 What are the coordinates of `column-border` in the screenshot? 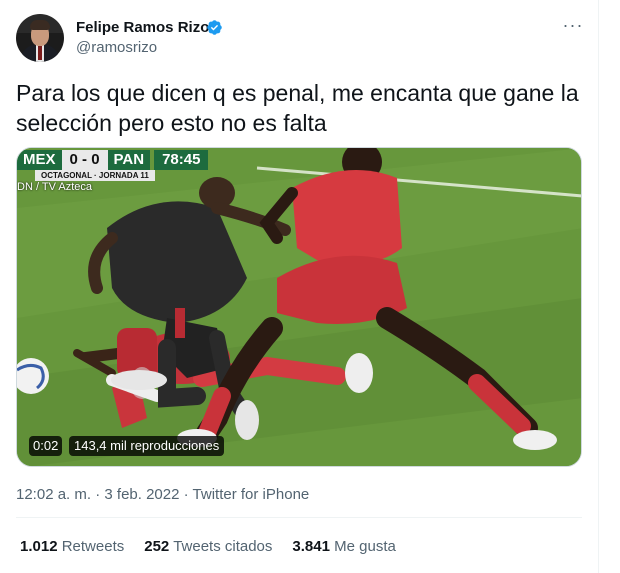 It's located at (598, 286).